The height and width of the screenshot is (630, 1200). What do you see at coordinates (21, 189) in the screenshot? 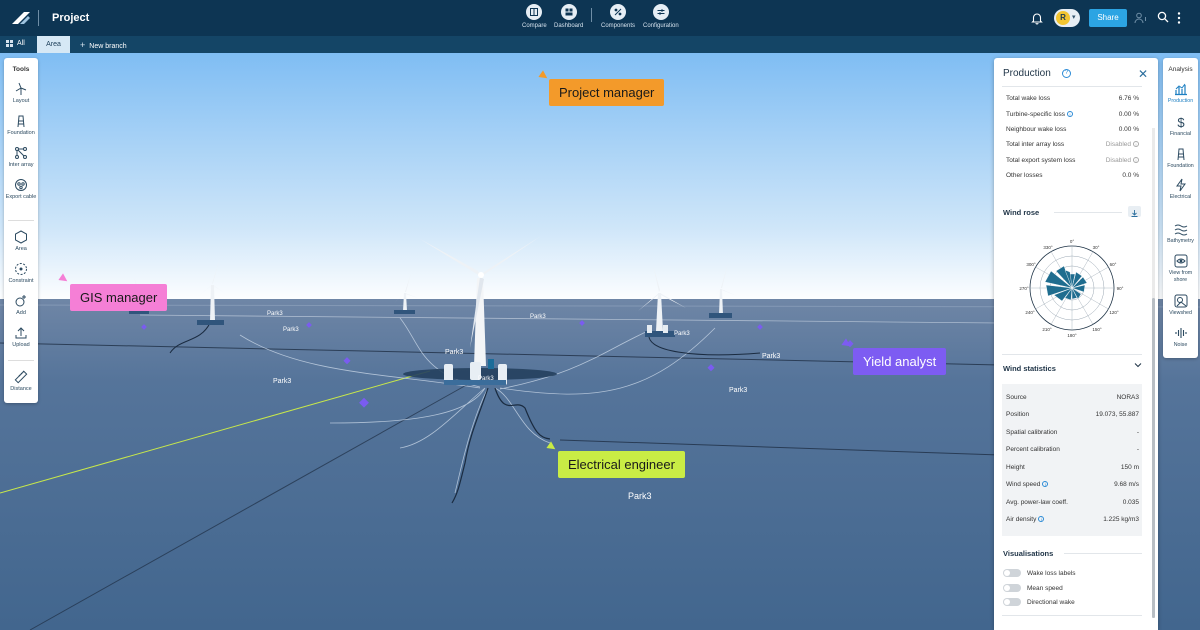
I see `tool-export-cable: Export cable` at bounding box center [21, 189].